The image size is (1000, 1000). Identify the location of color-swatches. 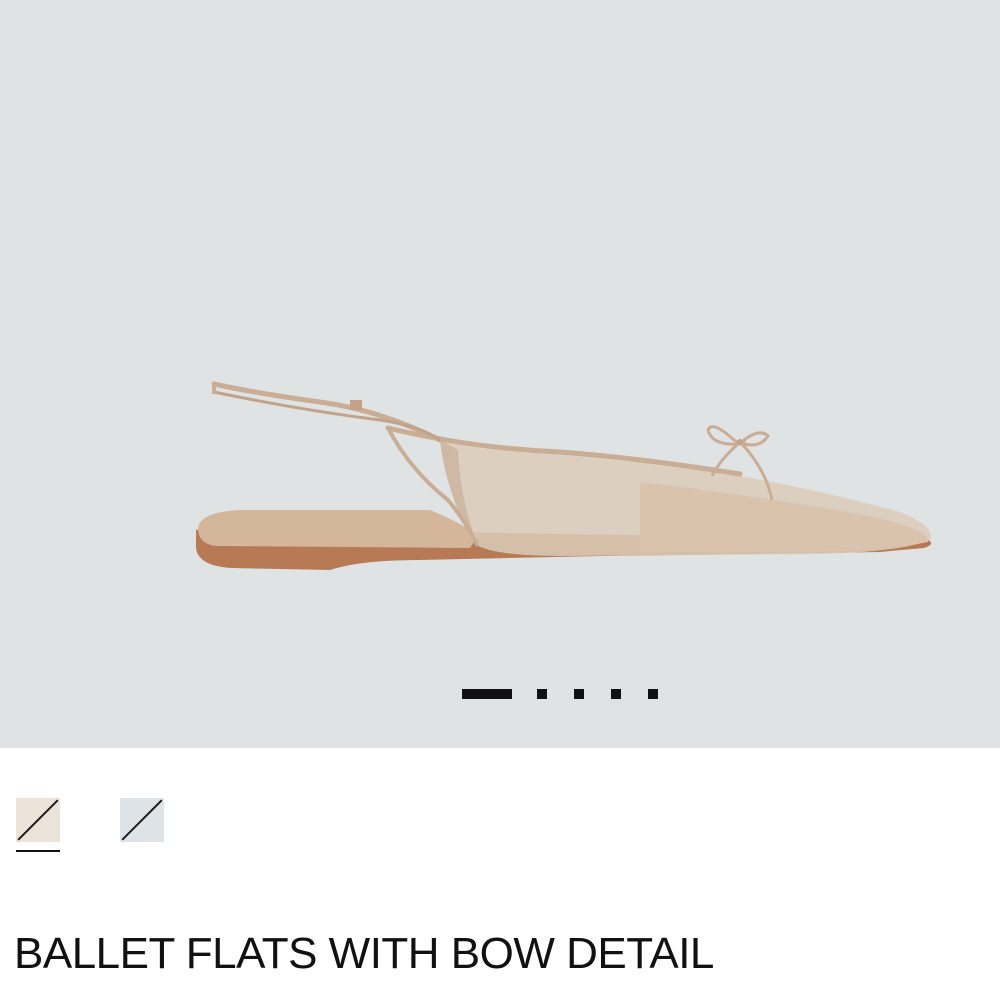
(120, 826).